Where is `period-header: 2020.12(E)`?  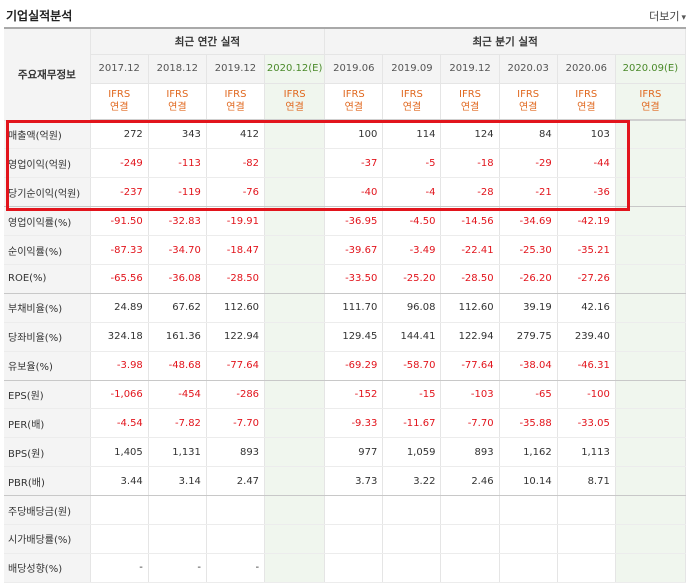
period-header: 2020.12(E) is located at coordinates (295, 69).